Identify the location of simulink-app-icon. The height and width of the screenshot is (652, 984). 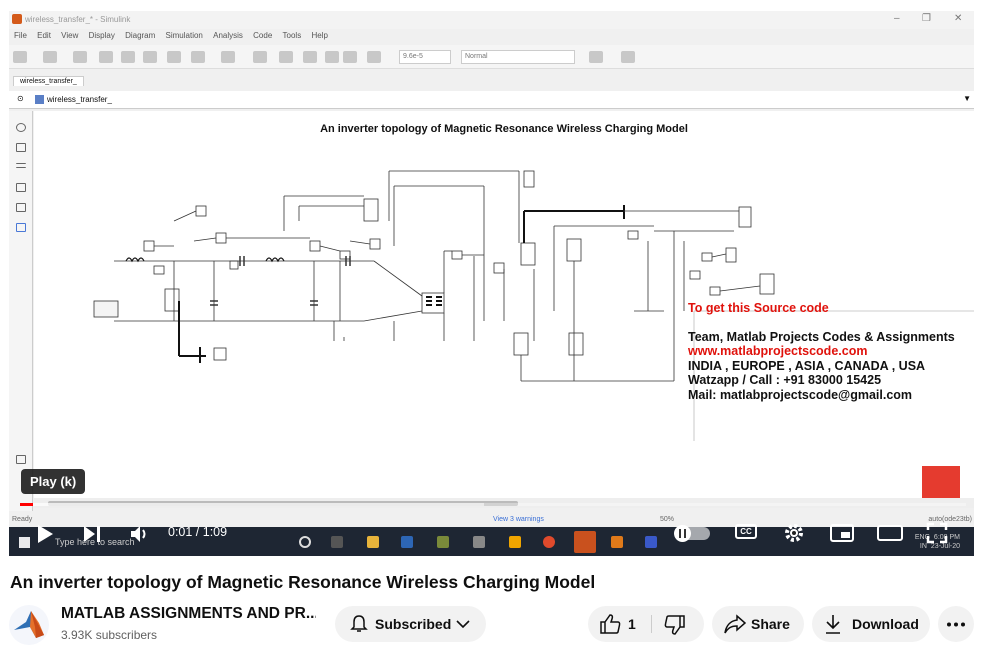
(17, 19).